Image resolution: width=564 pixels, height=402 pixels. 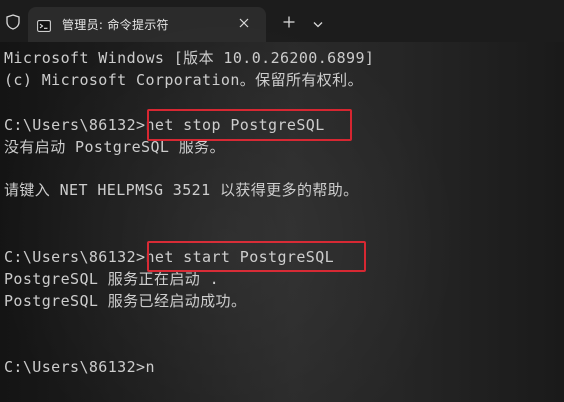 What do you see at coordinates (115, 25) in the screenshot?
I see `tab-title: 管理员: 命令提示符` at bounding box center [115, 25].